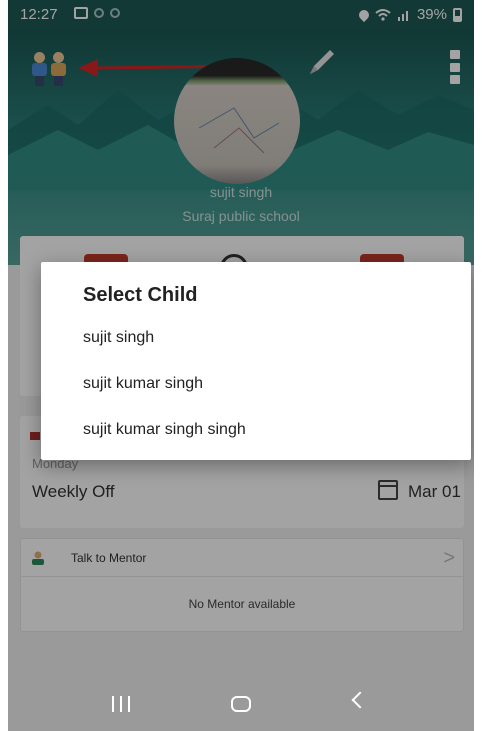  I want to click on child-option: sujit kumar singh singh, so click(263, 430).